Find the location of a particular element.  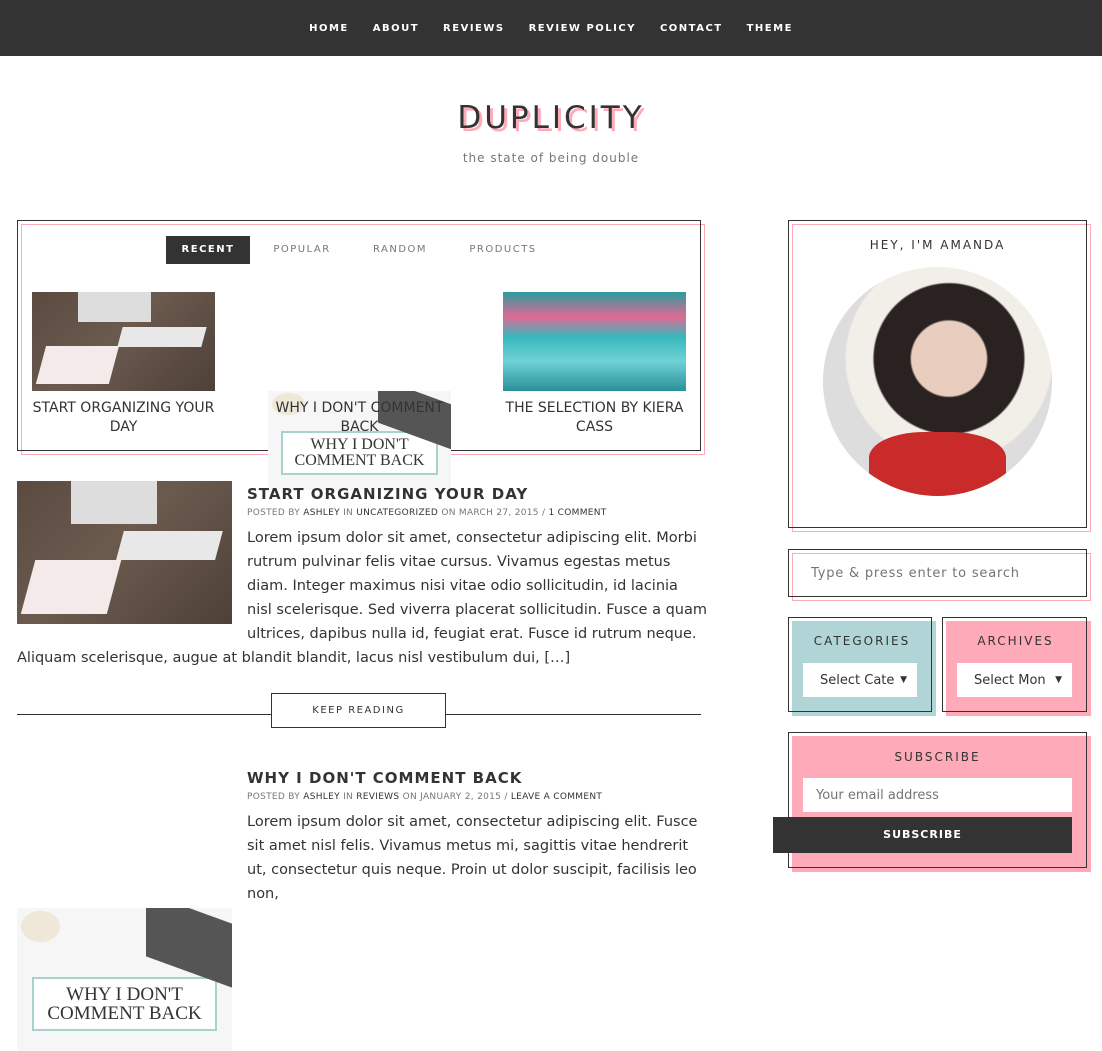

category-link: REVIEWS is located at coordinates (377, 797).